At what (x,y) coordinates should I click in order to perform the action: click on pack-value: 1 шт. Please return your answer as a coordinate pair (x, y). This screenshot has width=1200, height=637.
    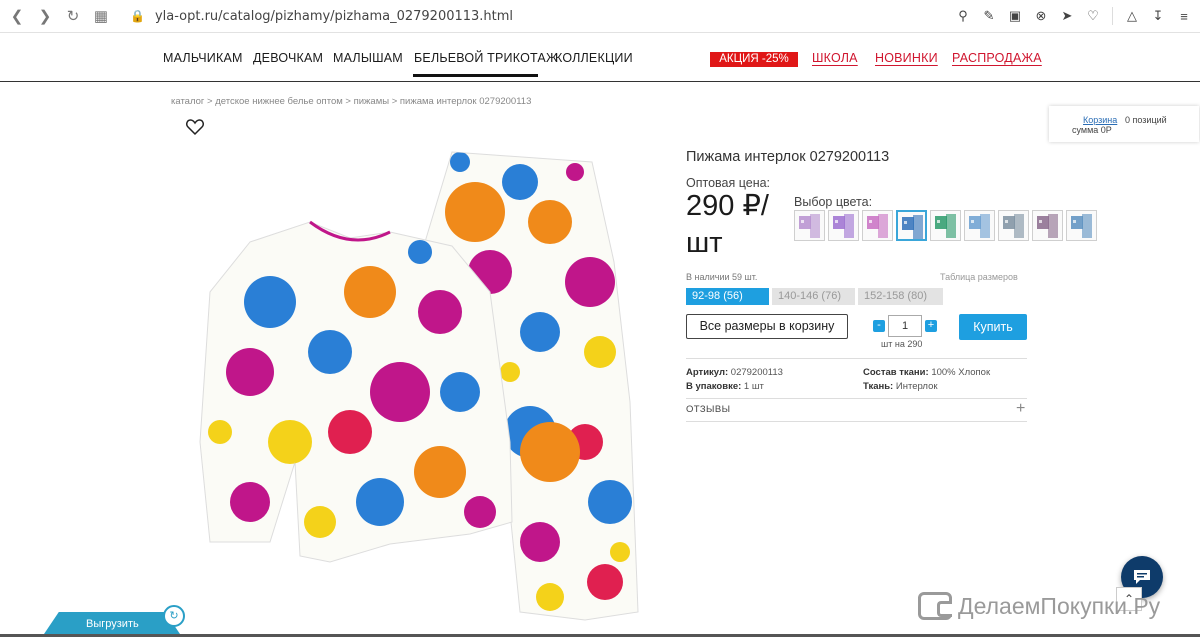
    Looking at the image, I should click on (753, 386).